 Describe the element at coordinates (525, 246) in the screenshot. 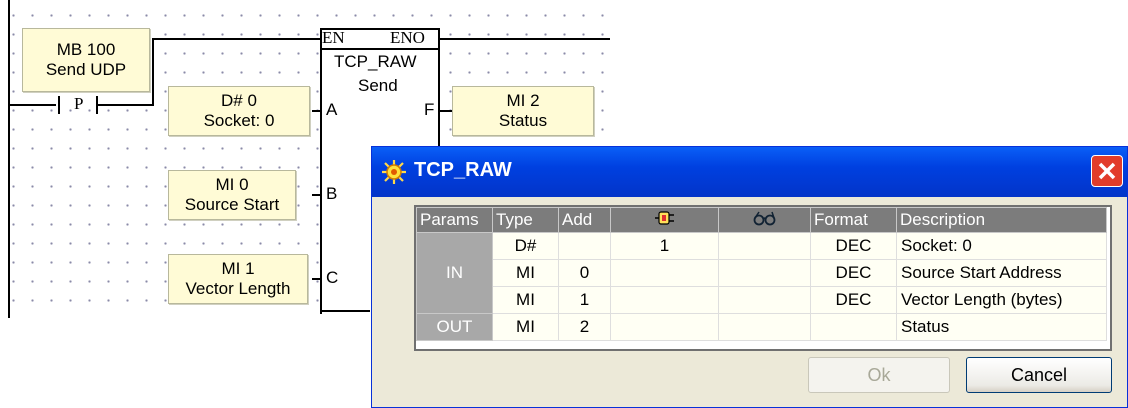

I see `cell-type: D#` at that location.